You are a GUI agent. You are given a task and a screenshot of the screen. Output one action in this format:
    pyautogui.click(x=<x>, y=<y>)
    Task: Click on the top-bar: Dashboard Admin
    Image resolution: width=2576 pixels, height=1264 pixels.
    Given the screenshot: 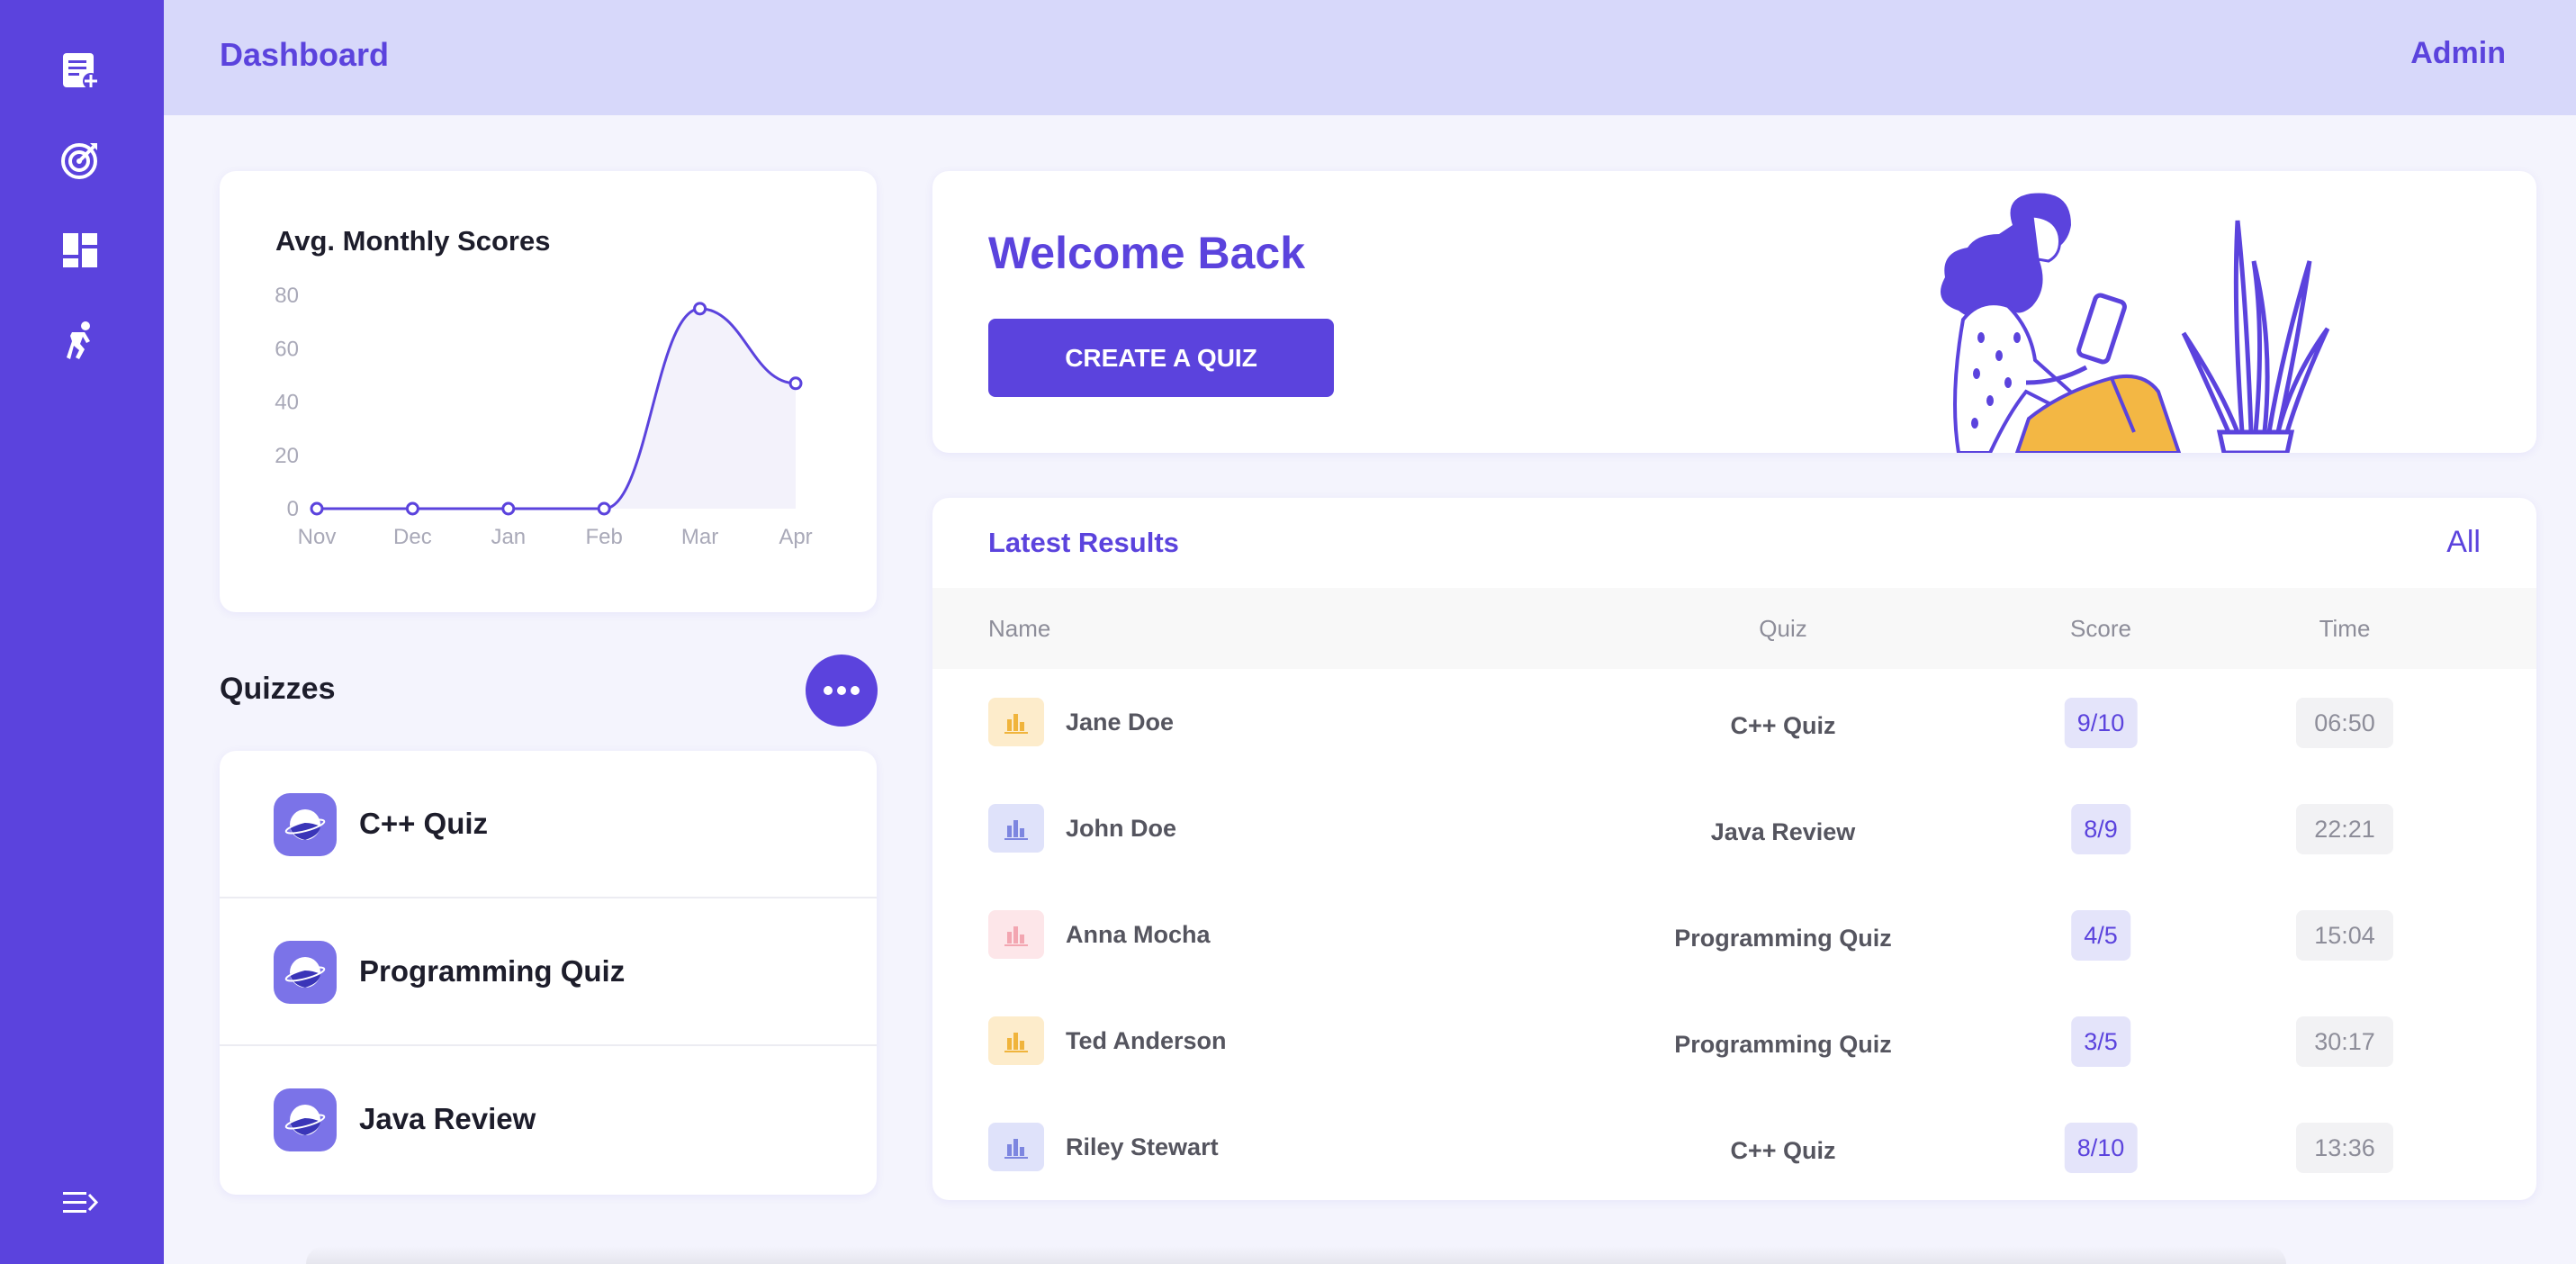 What is the action you would take?
    pyautogui.click(x=1370, y=57)
    